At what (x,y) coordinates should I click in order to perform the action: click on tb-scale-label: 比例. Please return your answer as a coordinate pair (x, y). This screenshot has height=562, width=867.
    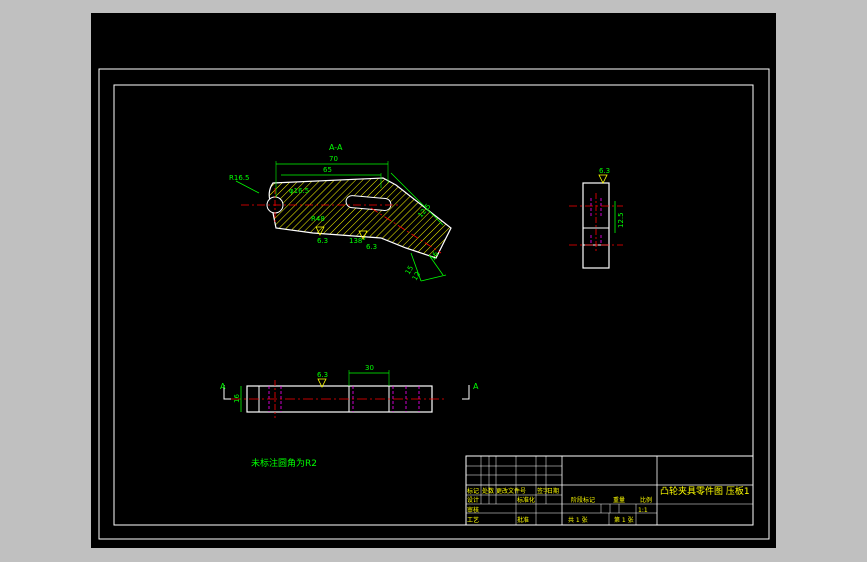
    Looking at the image, I should click on (646, 500).